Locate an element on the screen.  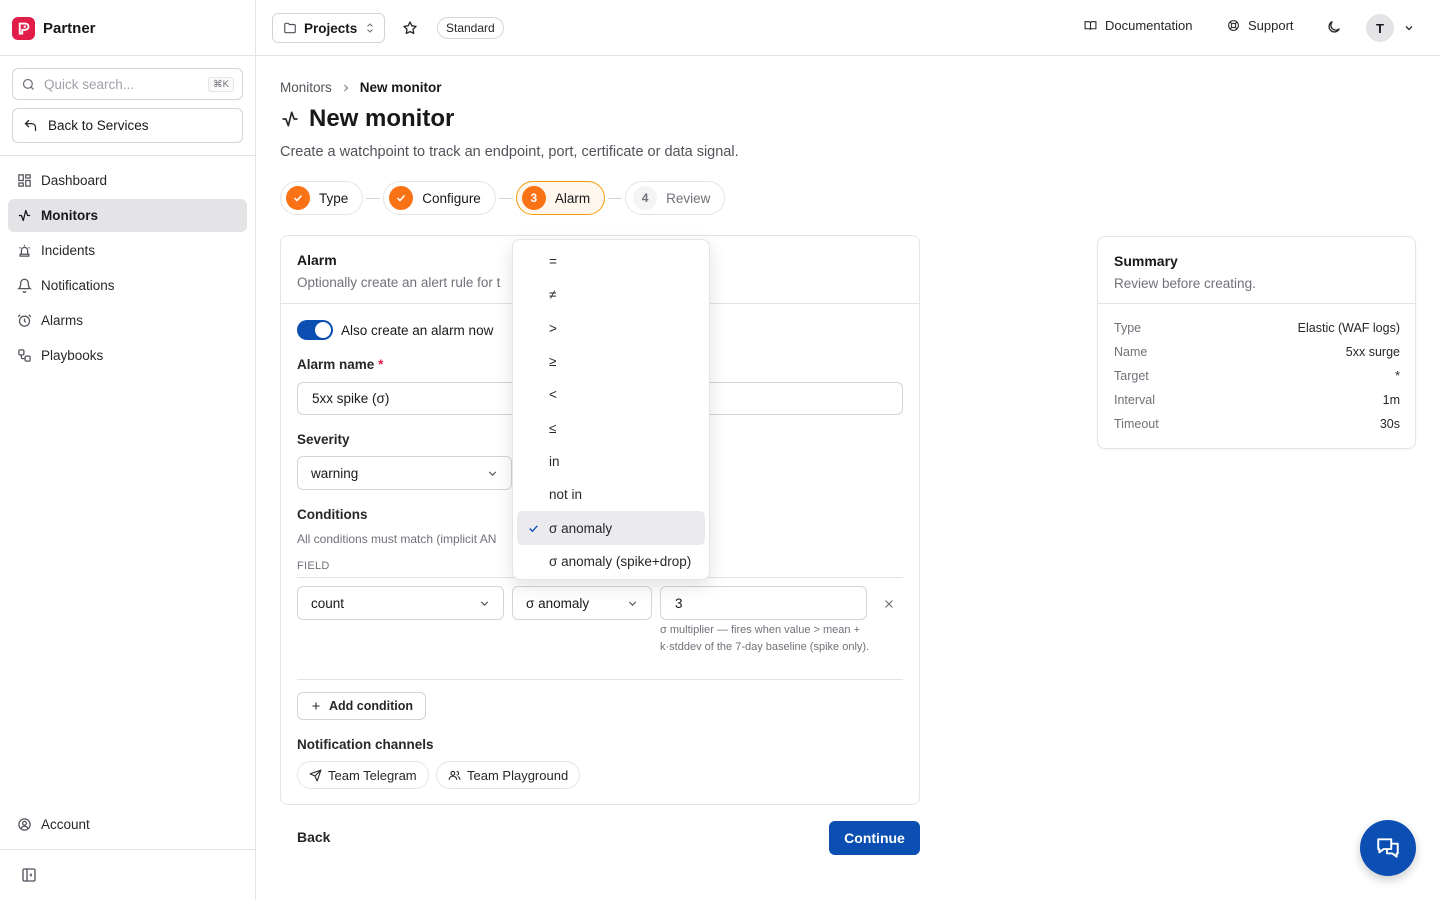
plan-badge: Standard is located at coordinates (470, 28).